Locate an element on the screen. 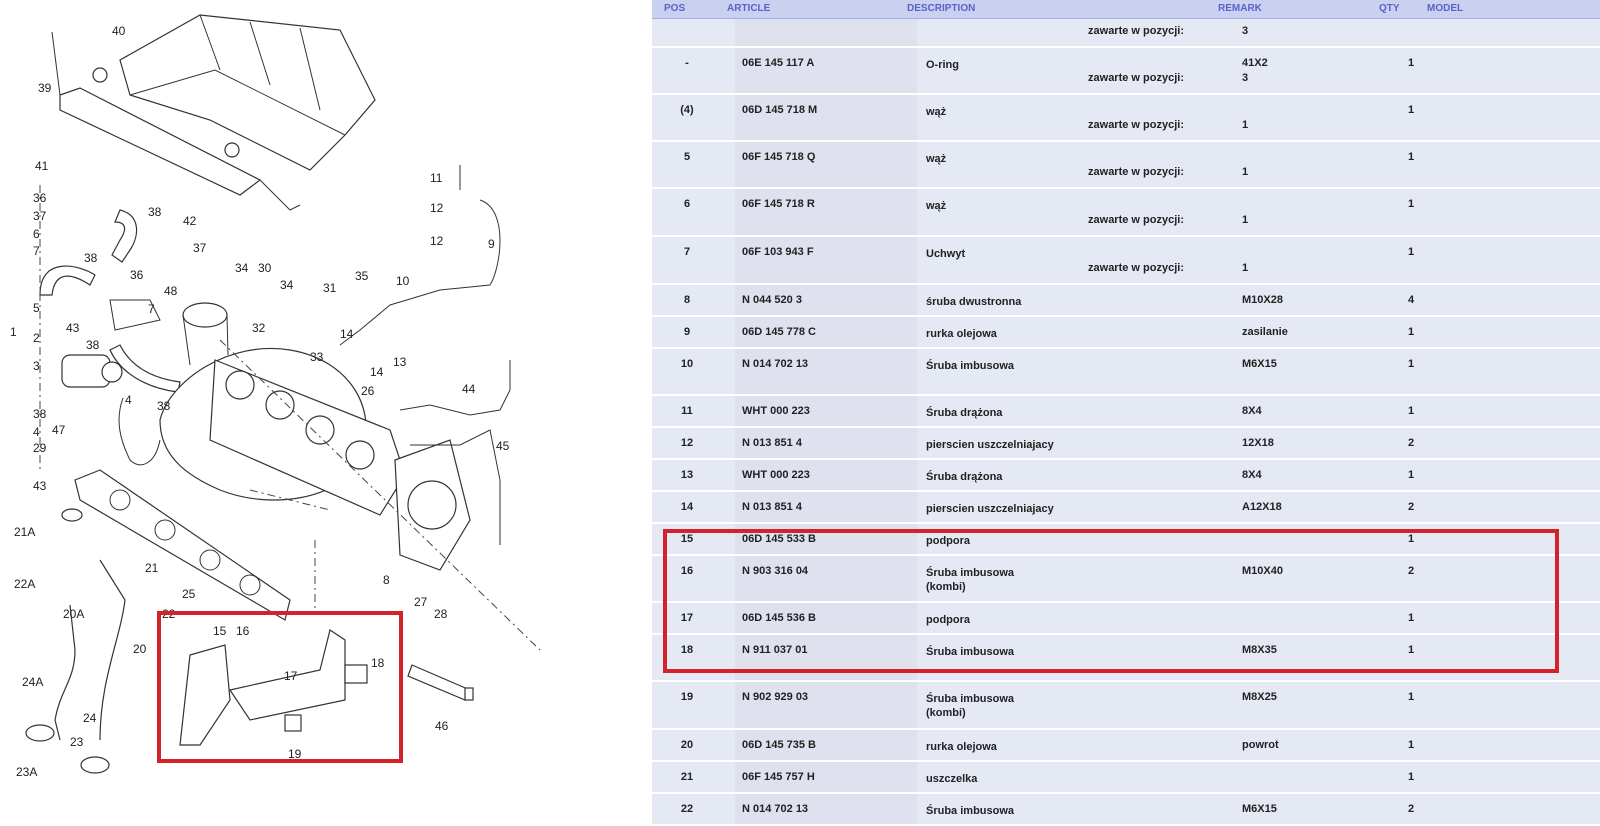 The height and width of the screenshot is (826, 1600). svg-text: 6 is located at coordinates (36, 234).